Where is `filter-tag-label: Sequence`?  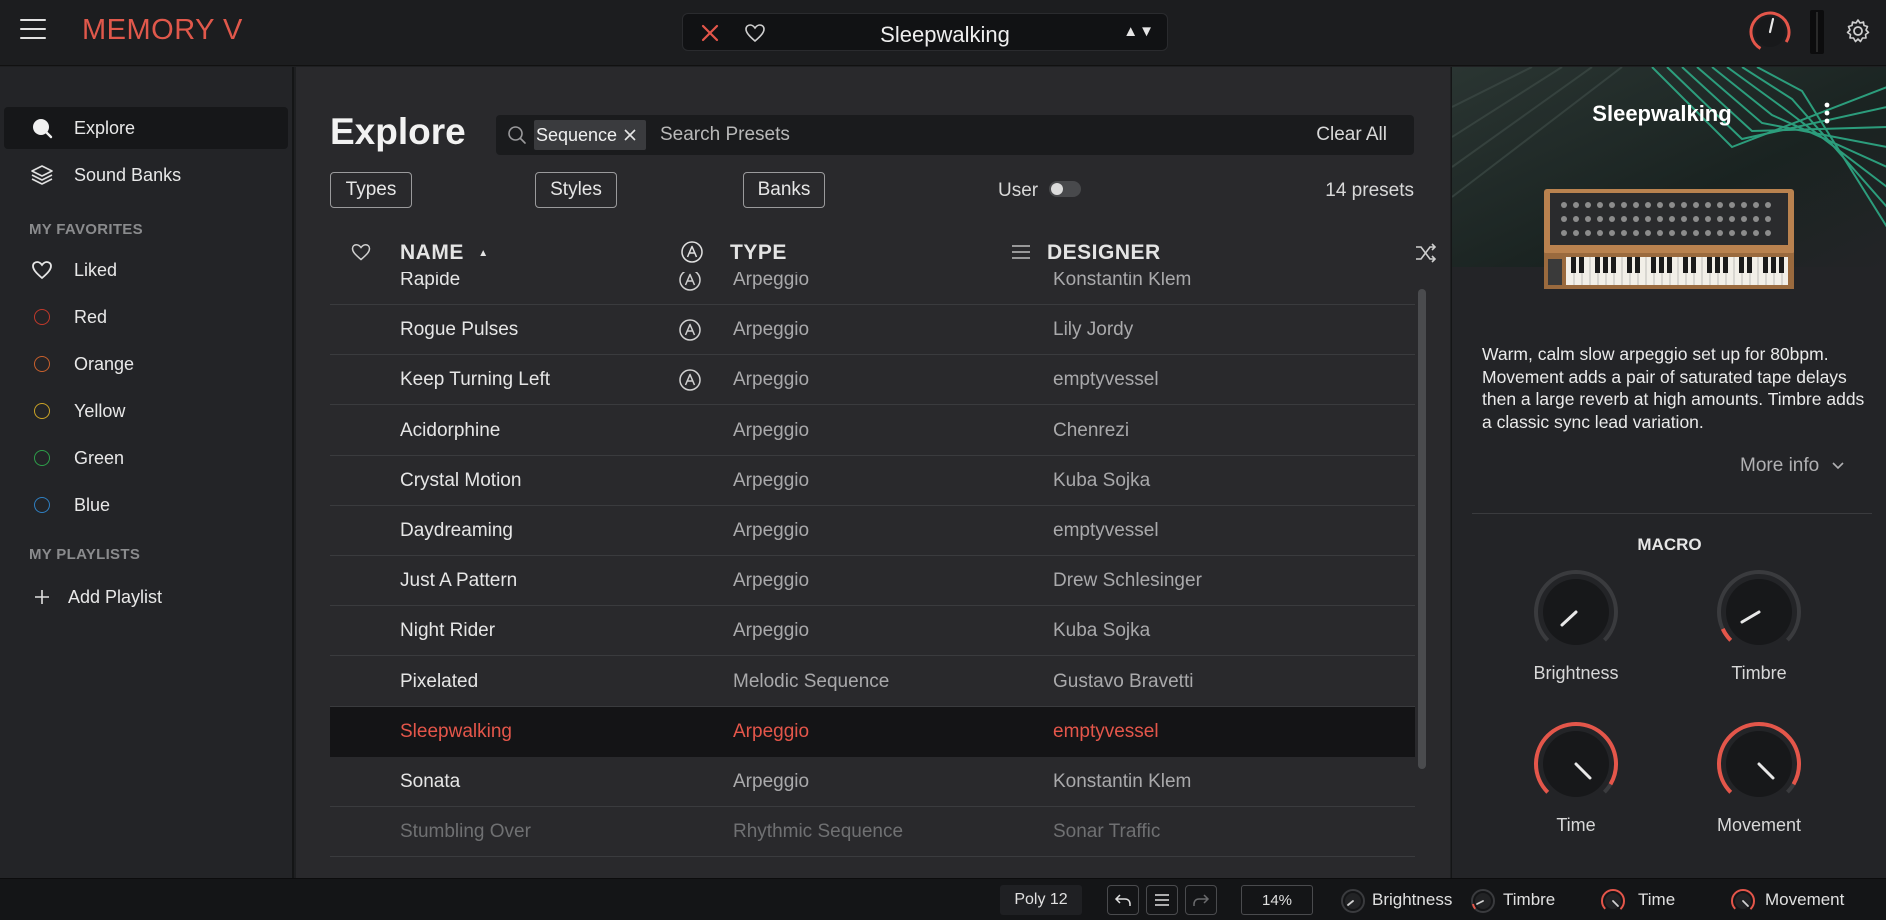 filter-tag-label: Sequence is located at coordinates (577, 134).